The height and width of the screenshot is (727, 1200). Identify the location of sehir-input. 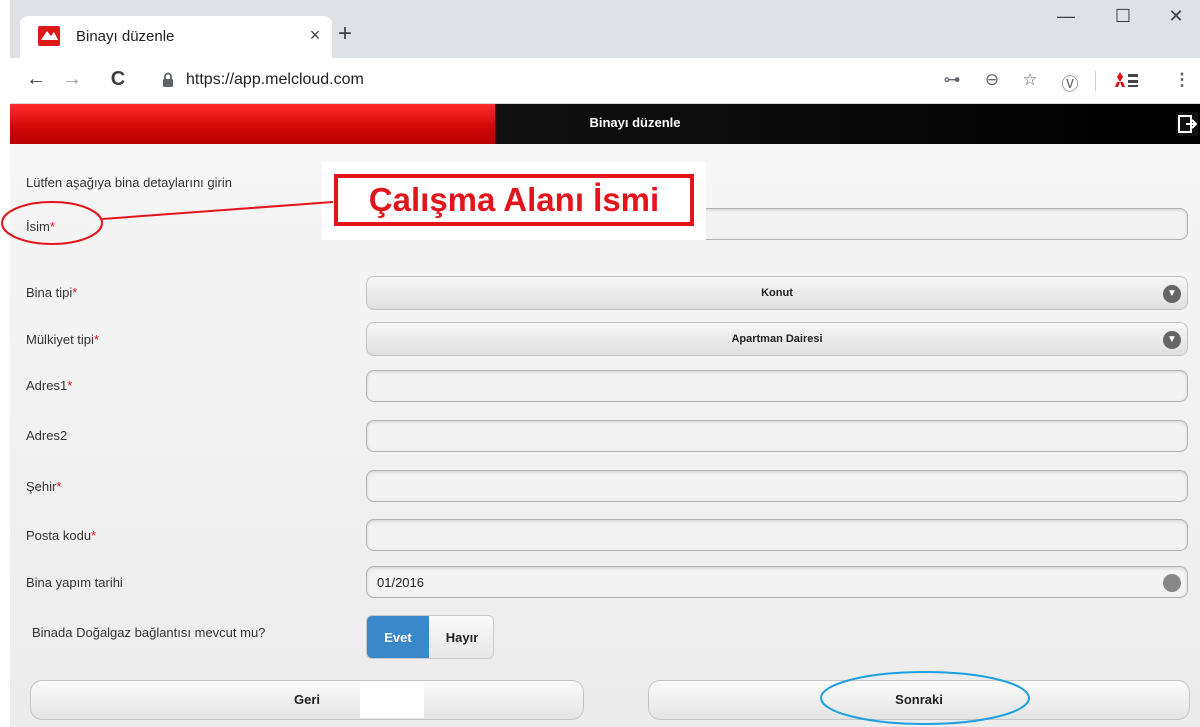
(777, 486).